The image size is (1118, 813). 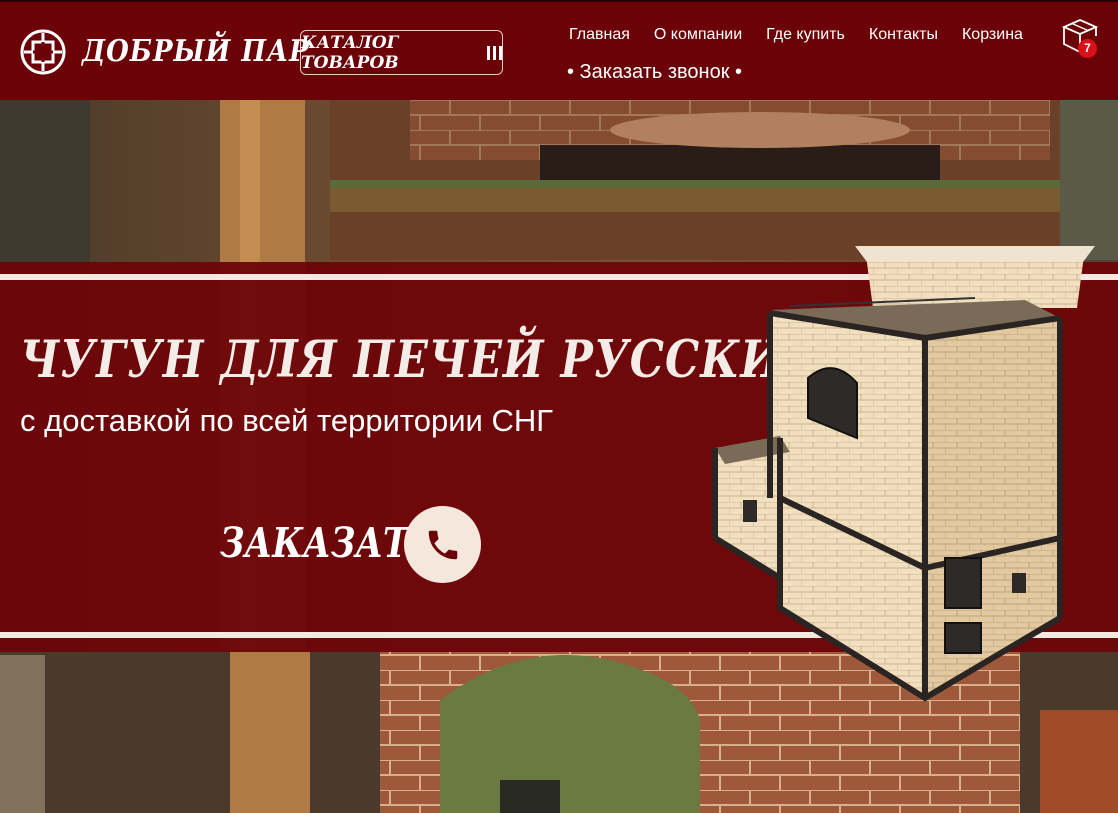 I want to click on nav-link-cart: Корзина, so click(x=992, y=35).